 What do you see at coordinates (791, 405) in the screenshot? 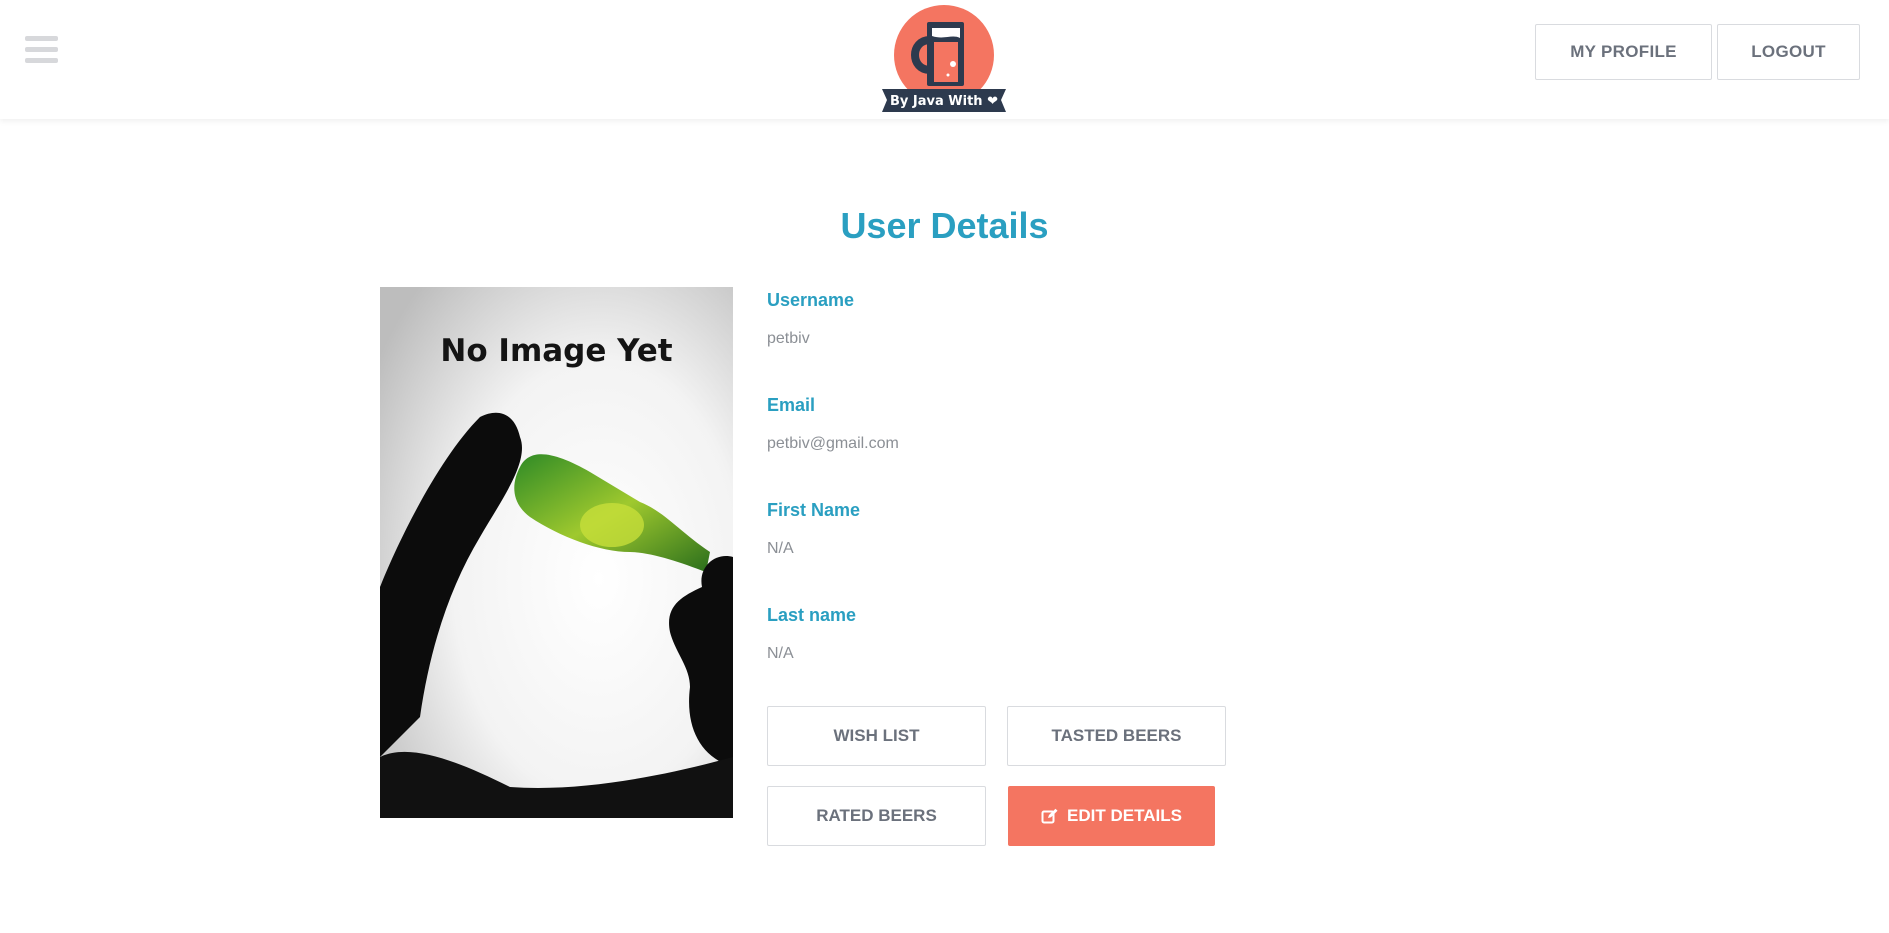
I see `email-label: Email` at bounding box center [791, 405].